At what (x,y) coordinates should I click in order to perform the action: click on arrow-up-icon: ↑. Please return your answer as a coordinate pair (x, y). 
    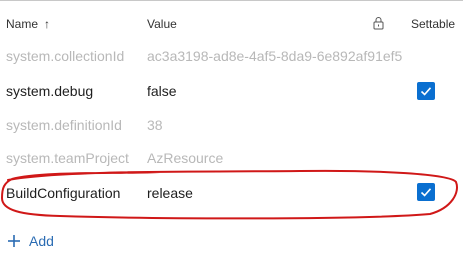
    Looking at the image, I should click on (47, 24).